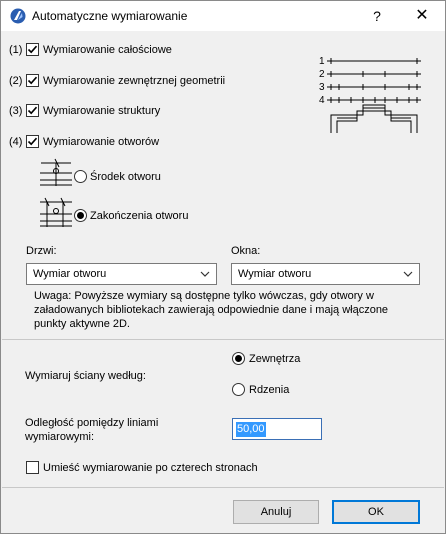 Image resolution: width=446 pixels, height=534 pixels. Describe the element at coordinates (110, 16) in the screenshot. I see `window-title: Automatyczne wymiarowanie` at that location.